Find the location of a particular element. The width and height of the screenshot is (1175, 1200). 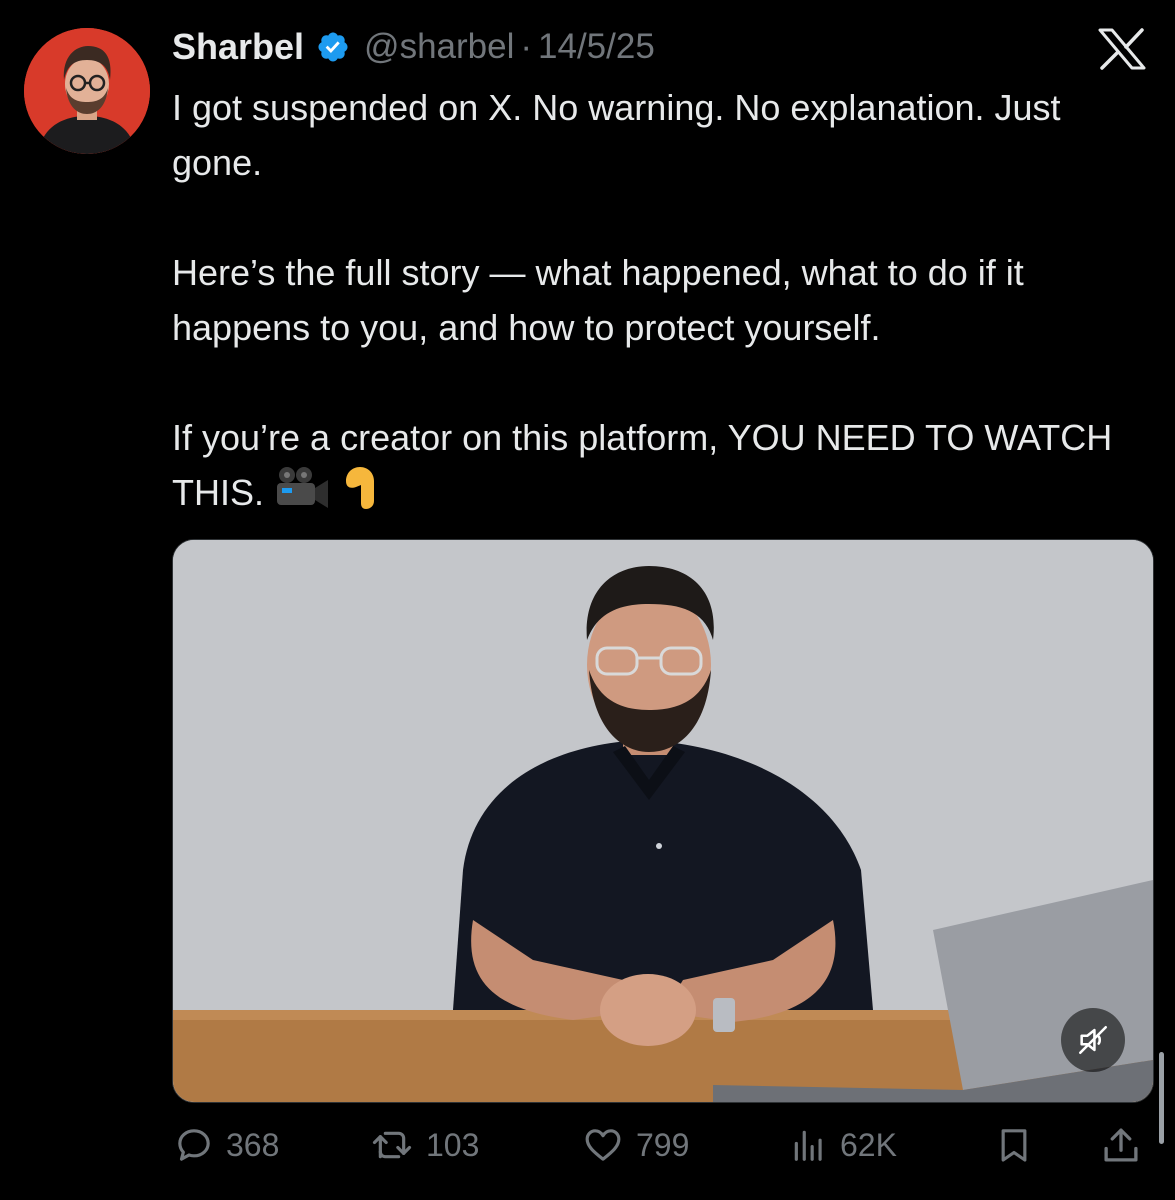

movie-camera-icon is located at coordinates (302, 495).